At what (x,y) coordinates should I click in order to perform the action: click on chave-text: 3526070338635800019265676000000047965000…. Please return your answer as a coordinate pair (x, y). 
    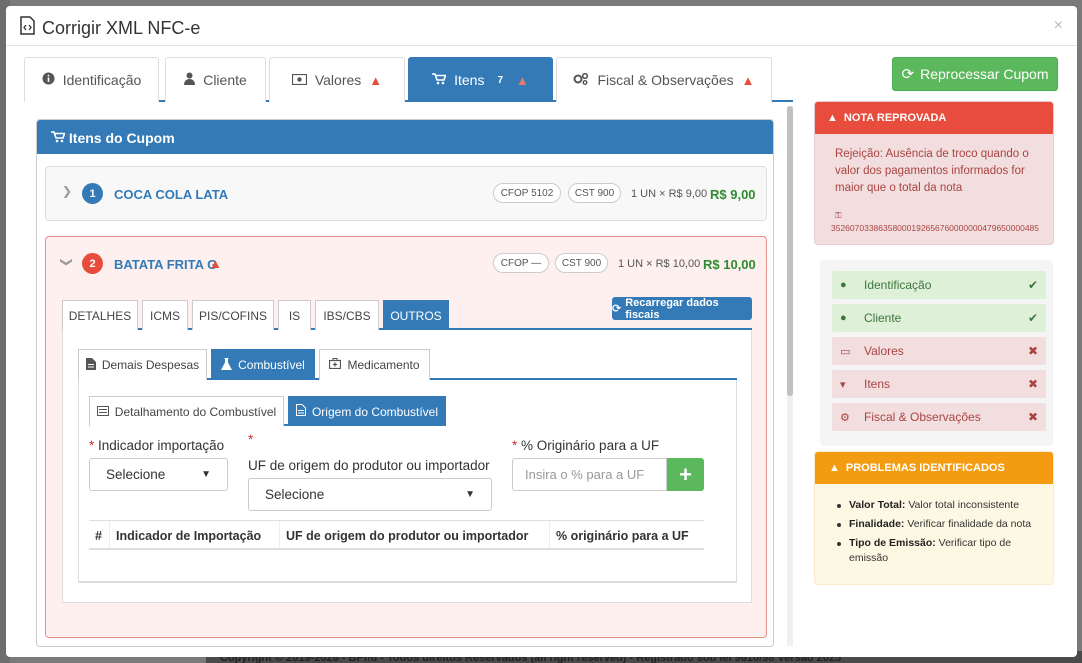
    Looking at the image, I should click on (935, 228).